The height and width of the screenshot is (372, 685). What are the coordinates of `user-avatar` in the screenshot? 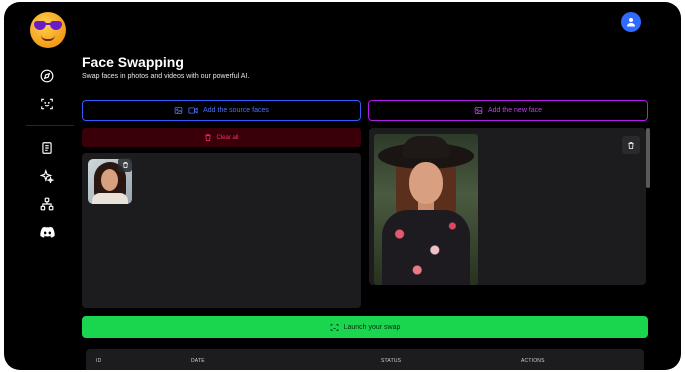 It's located at (631, 22).